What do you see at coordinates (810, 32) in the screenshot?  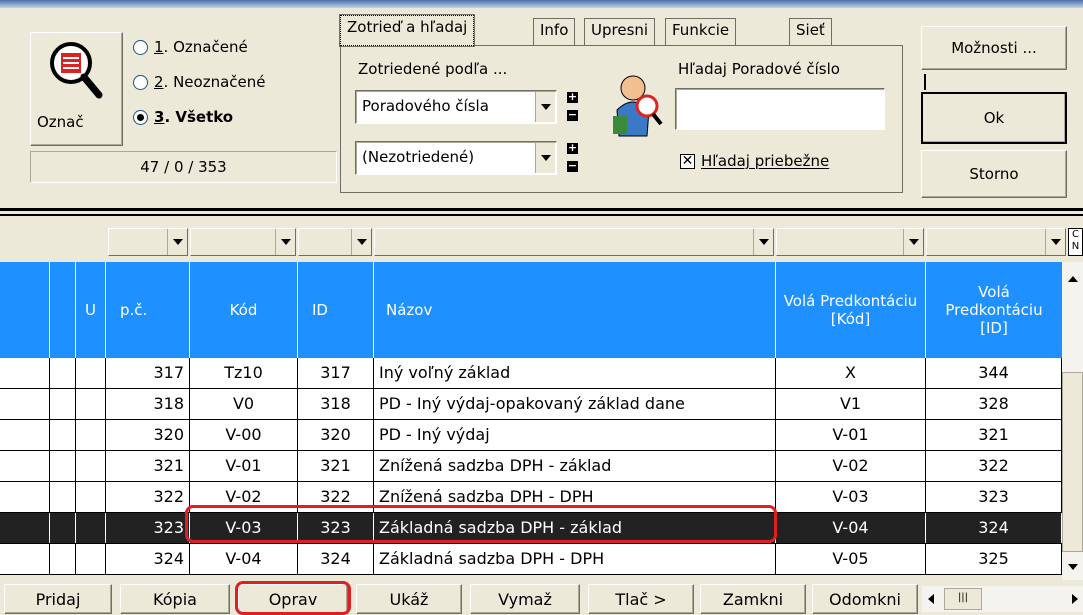 I see `tab-siet: Sieť` at bounding box center [810, 32].